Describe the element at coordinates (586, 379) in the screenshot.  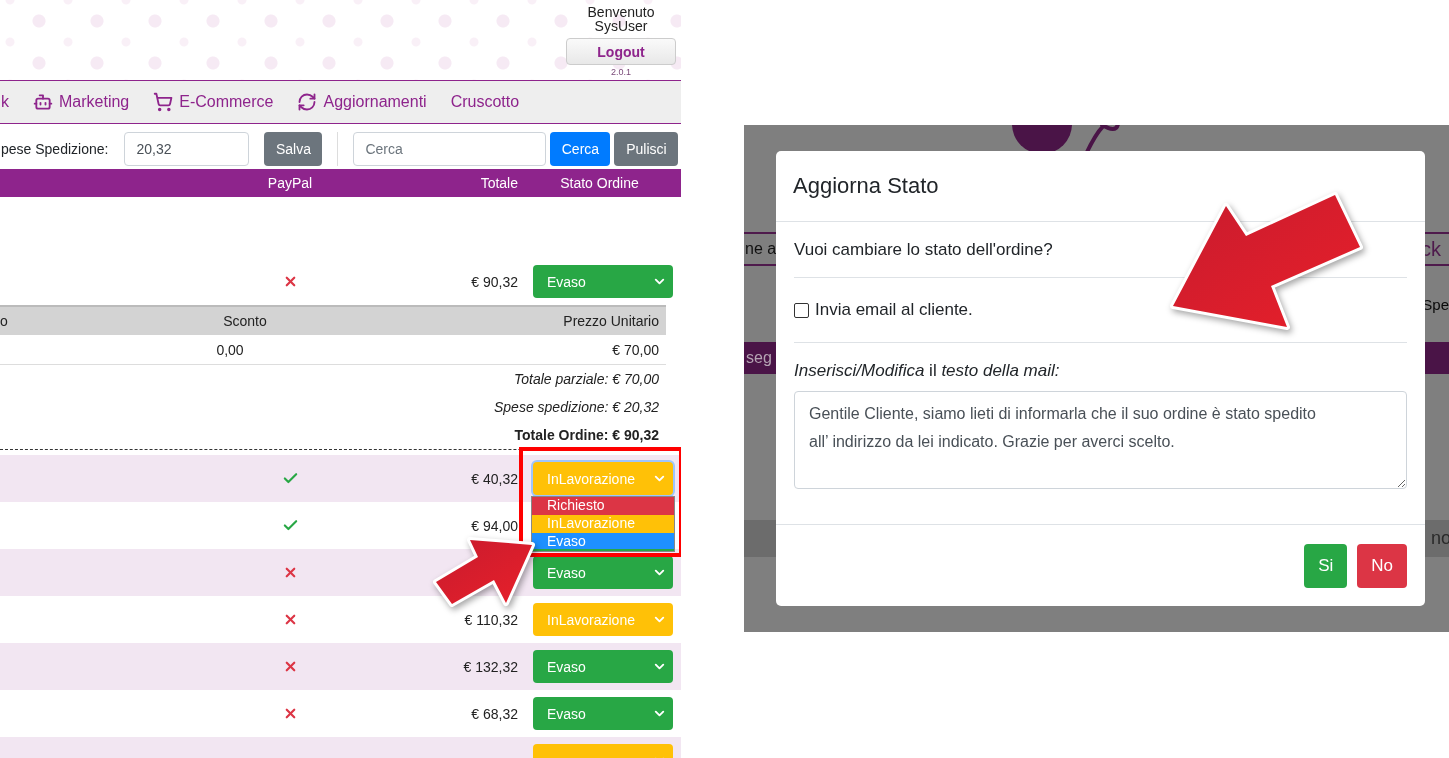
I see `subtotal-text: Totale parziale: € 70,00` at that location.